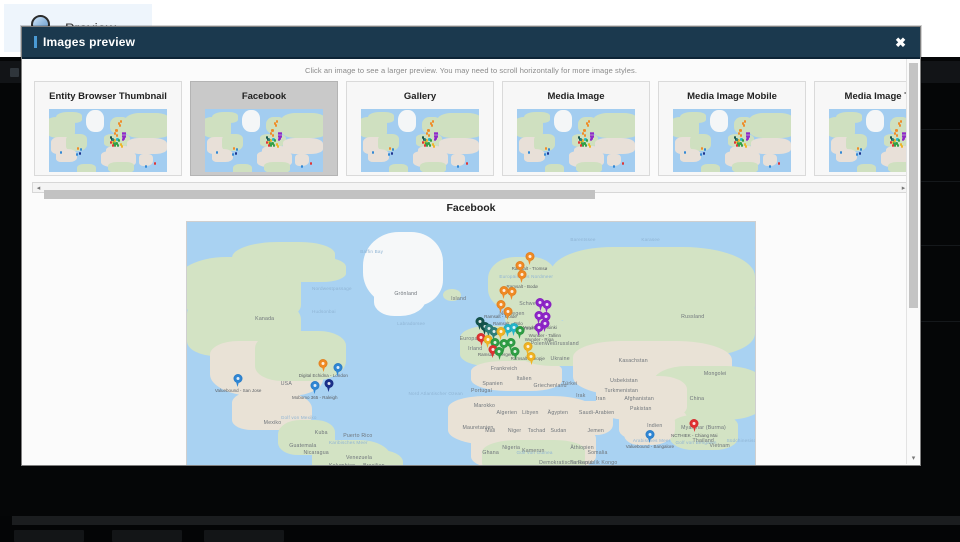 The image size is (960, 542). I want to click on map-sea-label: Nord Atlantischer Ozean, so click(435, 393).